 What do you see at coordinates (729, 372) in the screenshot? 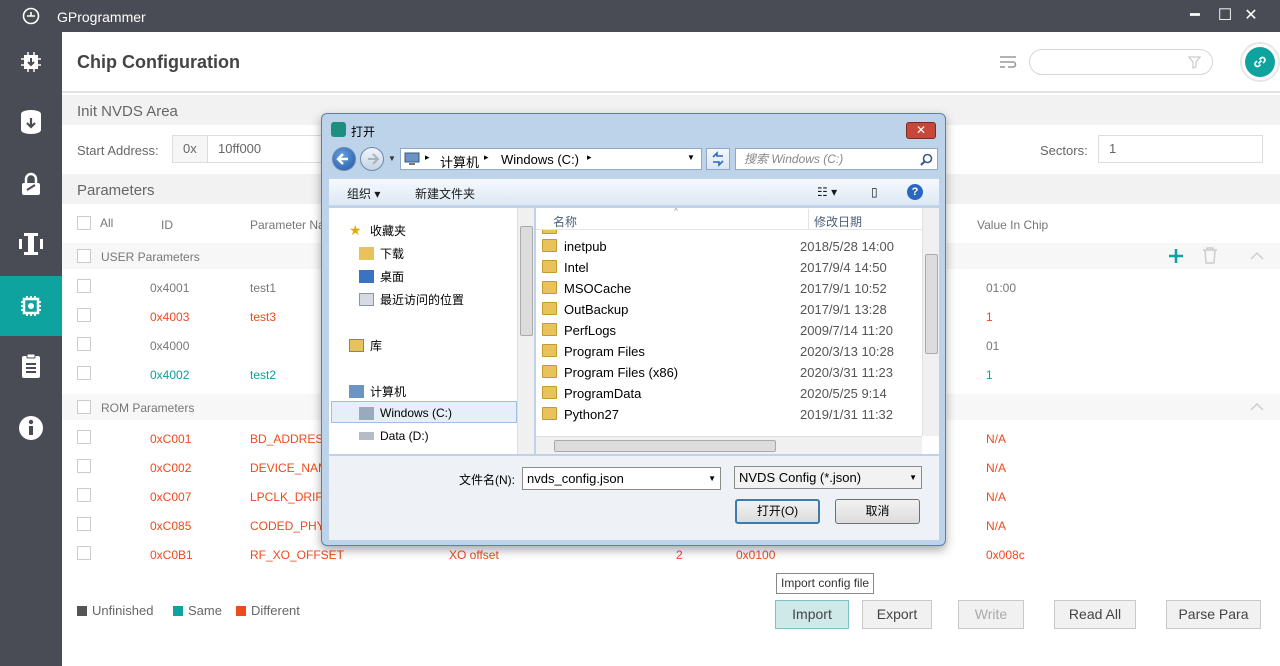
I see `file-row: Program Files (x86) 2020/3/31 11:23` at bounding box center [729, 372].